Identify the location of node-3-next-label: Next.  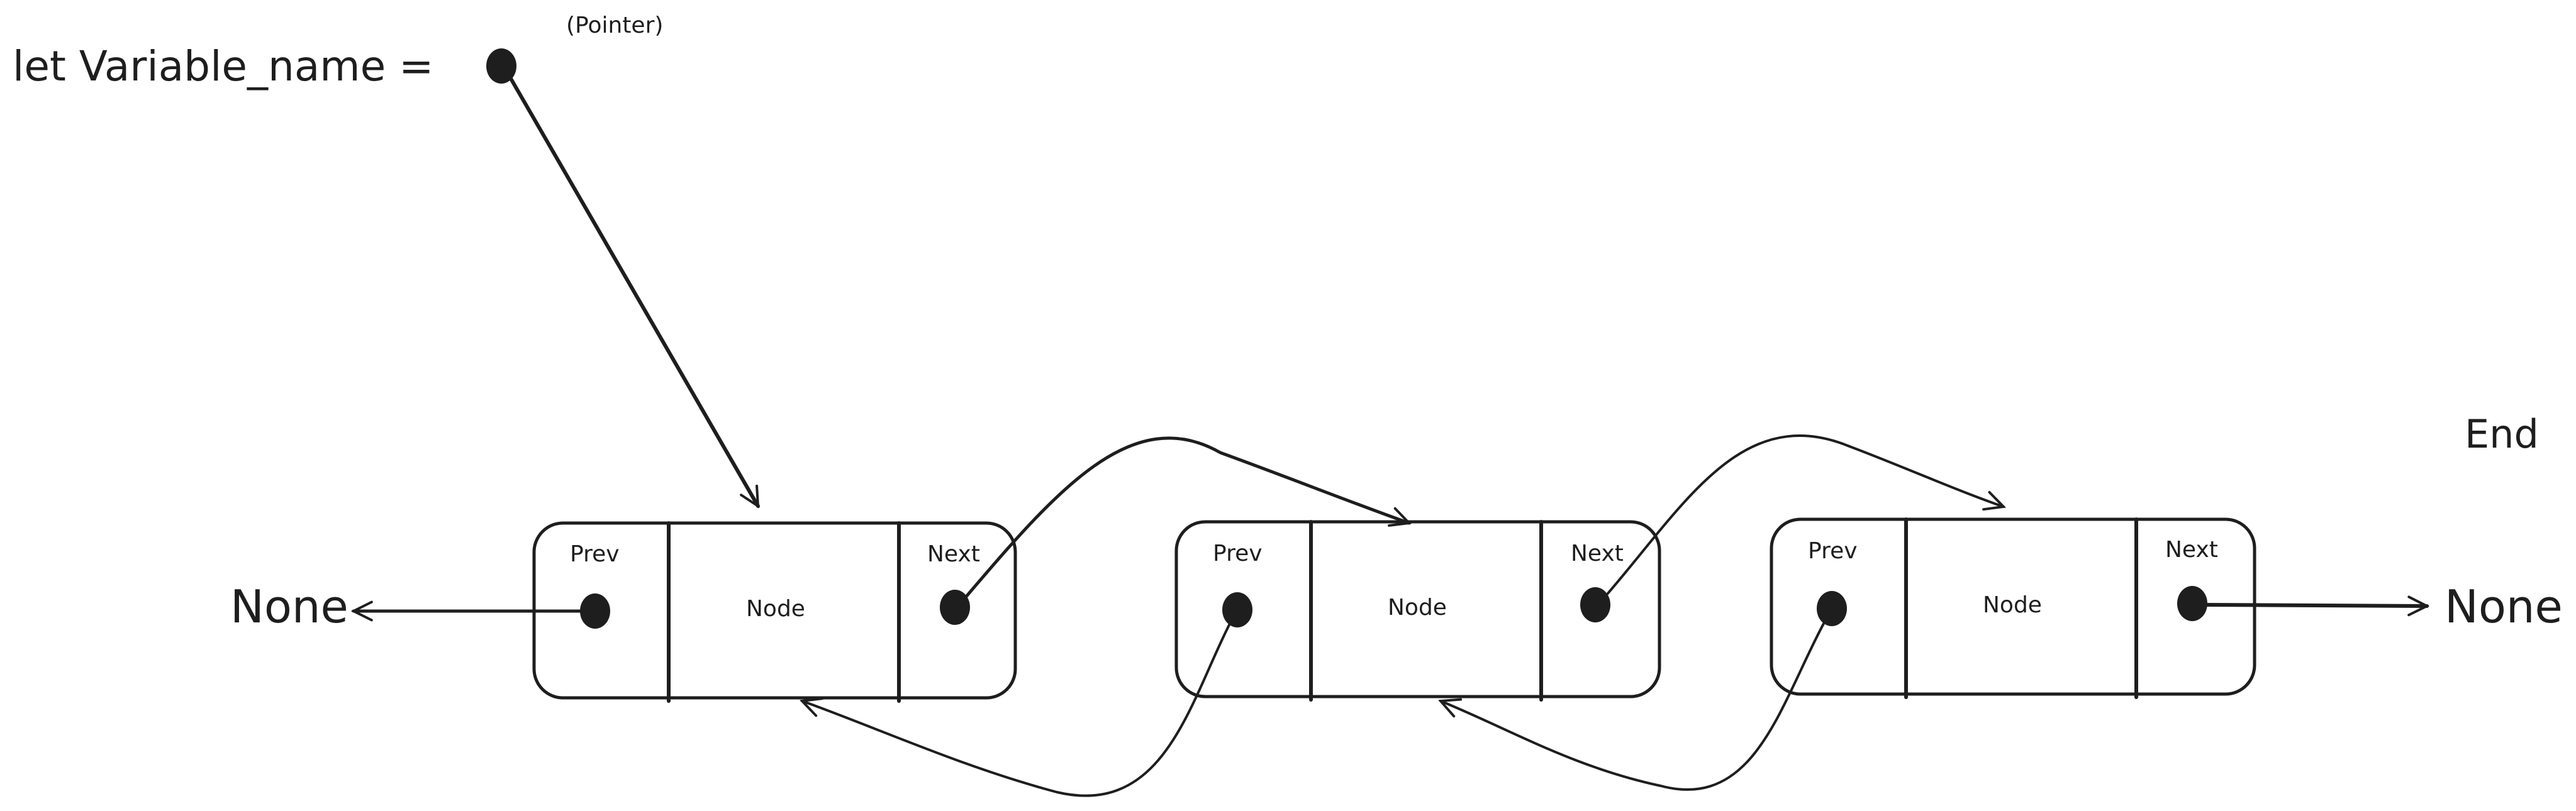
(2191, 550).